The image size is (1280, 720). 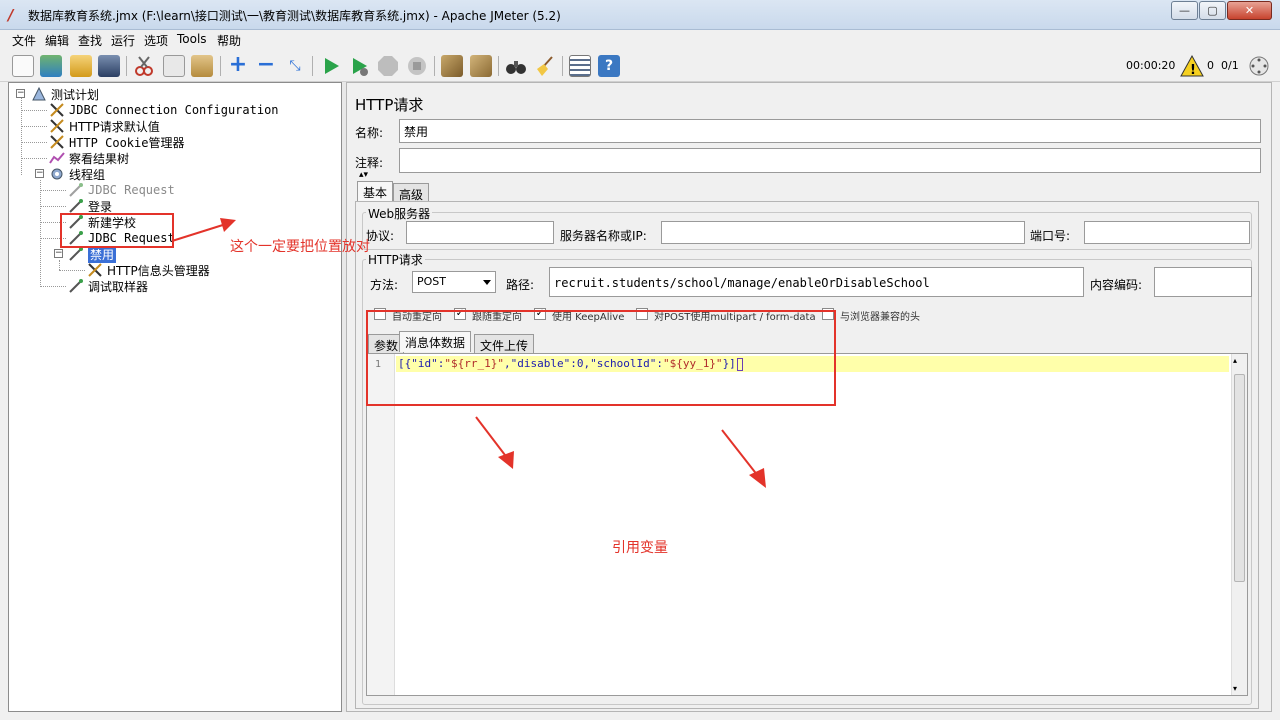 What do you see at coordinates (229, 40) in the screenshot?
I see `menu-help: 帮助` at bounding box center [229, 40].